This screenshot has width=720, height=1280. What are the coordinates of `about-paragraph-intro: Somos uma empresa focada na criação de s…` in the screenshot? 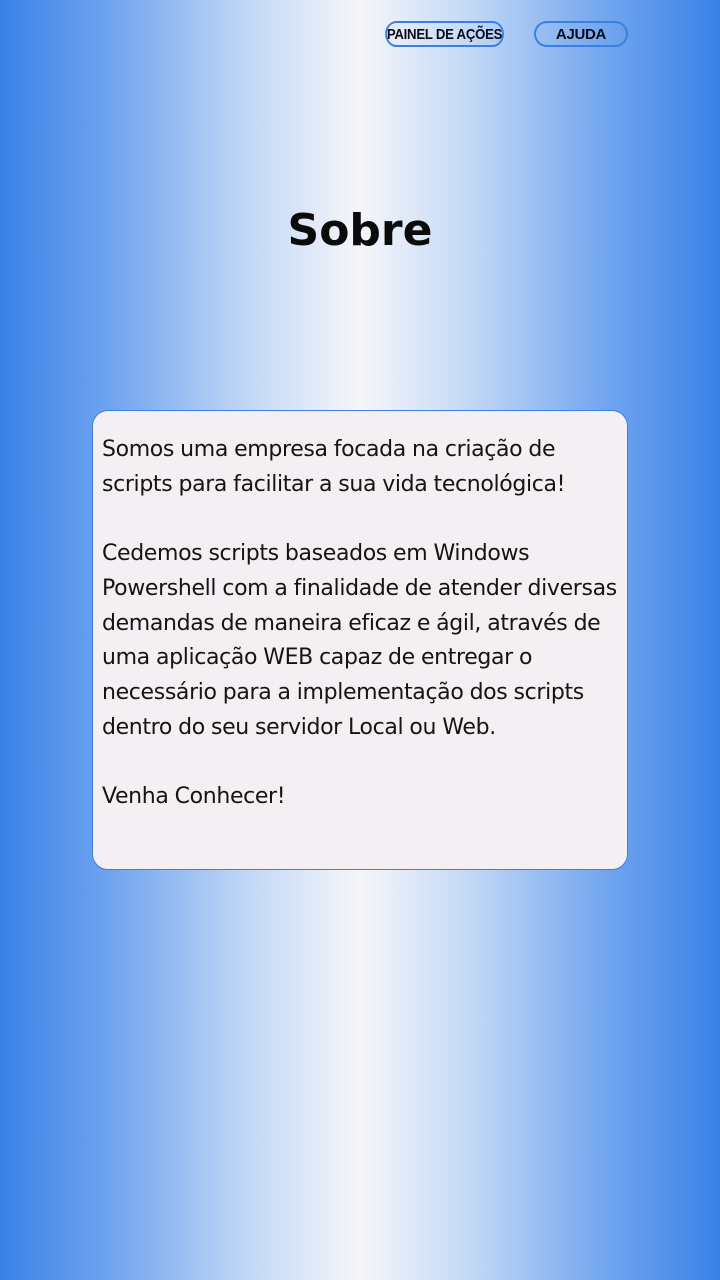 It's located at (334, 467).